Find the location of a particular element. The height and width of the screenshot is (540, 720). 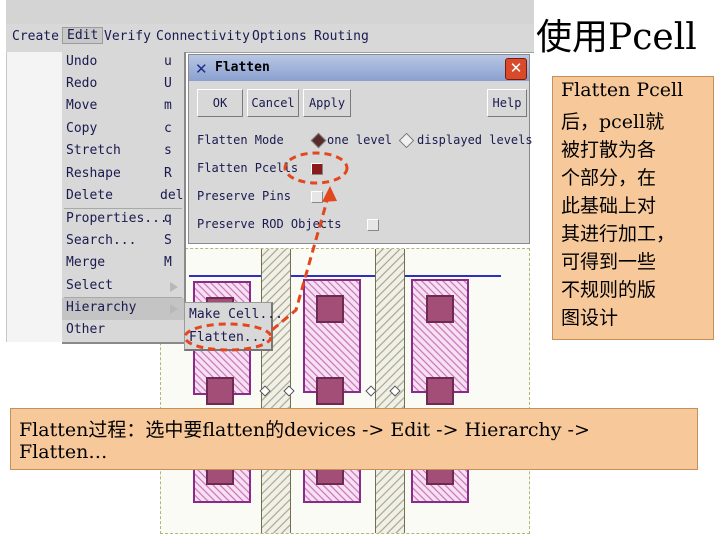

menu-edit: Edit is located at coordinates (83, 35).